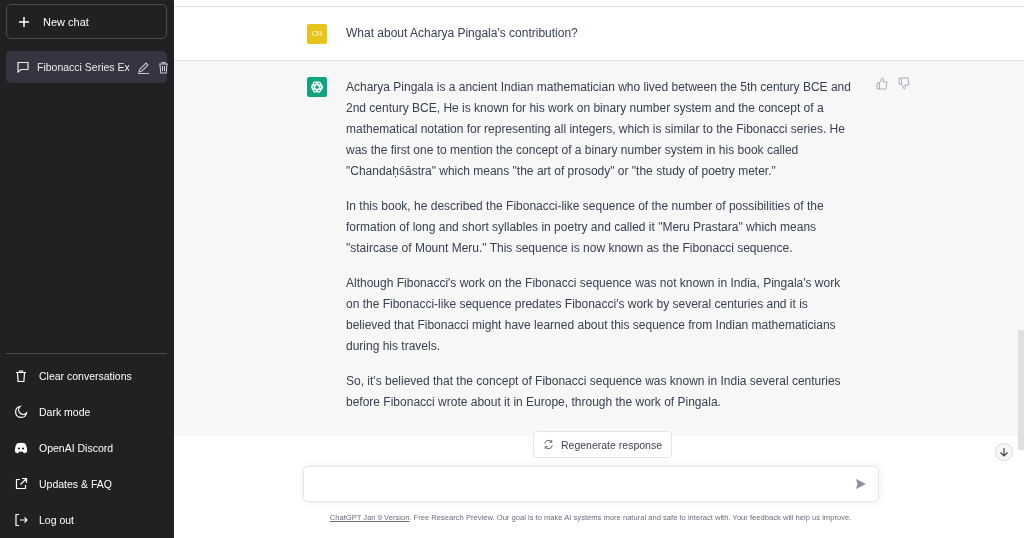 Image resolution: width=1024 pixels, height=538 pixels. Describe the element at coordinates (86, 484) in the screenshot. I see `menu-item: Updates & FAQ` at that location.